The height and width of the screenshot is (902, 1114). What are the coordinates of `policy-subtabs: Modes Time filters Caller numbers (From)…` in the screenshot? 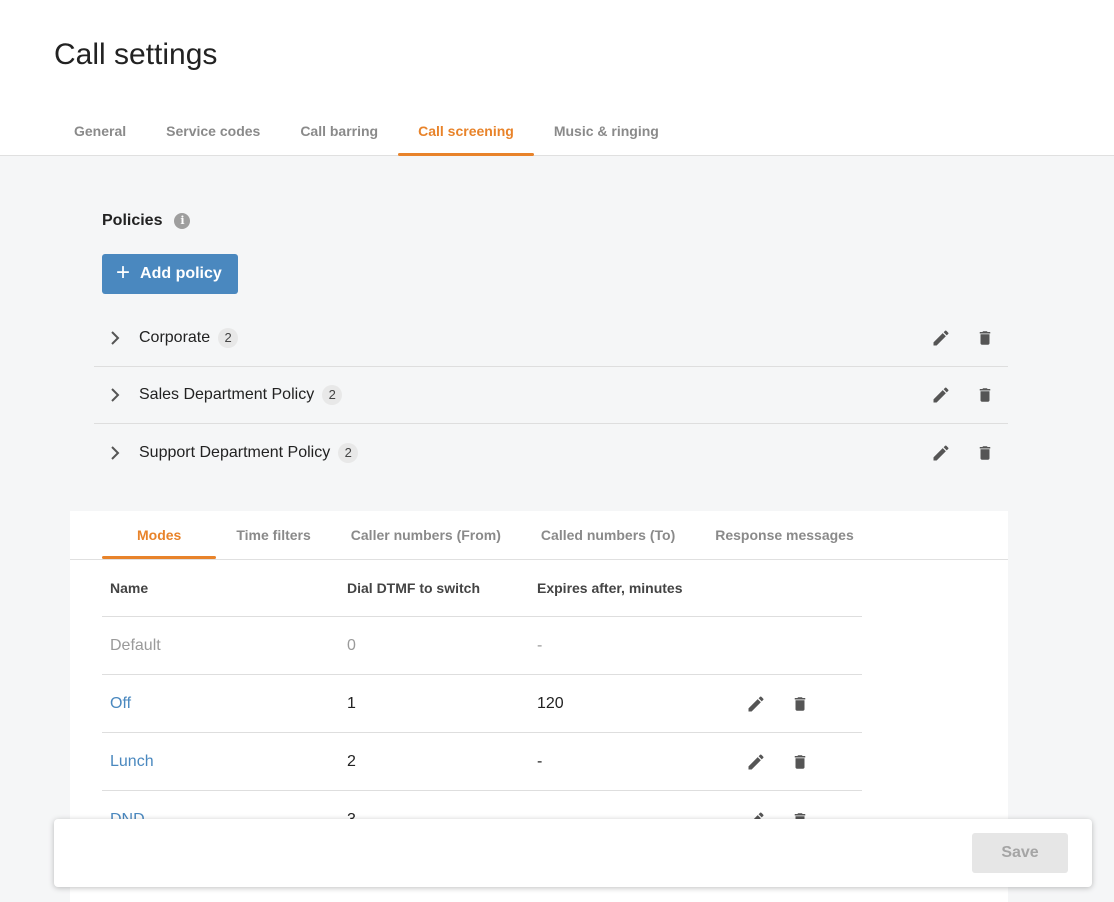 It's located at (488, 535).